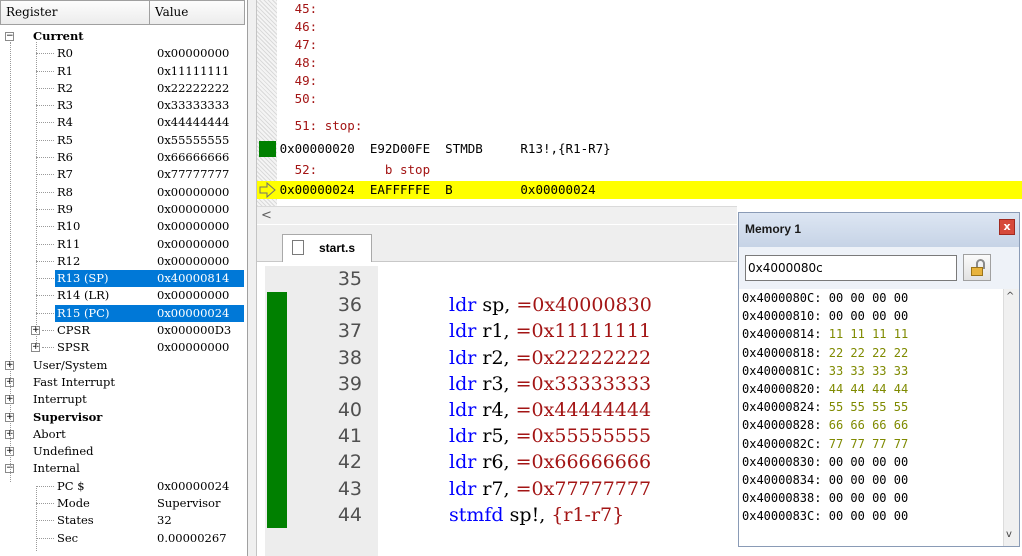  I want to click on register-value: 0x33333333, so click(193, 105).